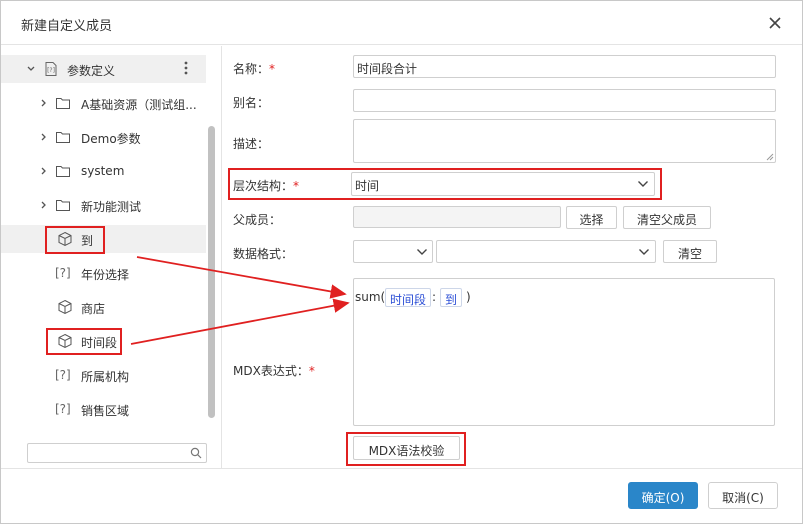  I want to click on dialog-titlebar: 新建自定义成员, so click(401, 23).